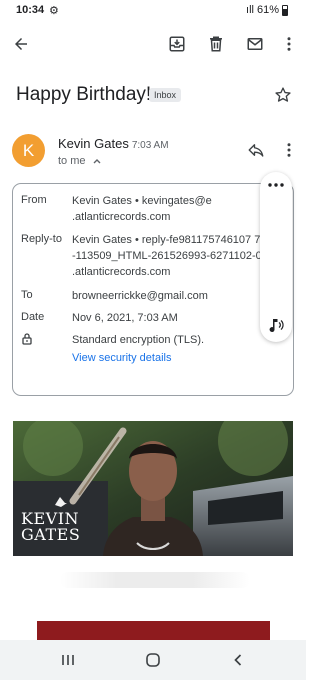 This screenshot has width=320, height=680. Describe the element at coordinates (138, 340) in the screenshot. I see `security-value: Standard encryption (TLS).` at that location.